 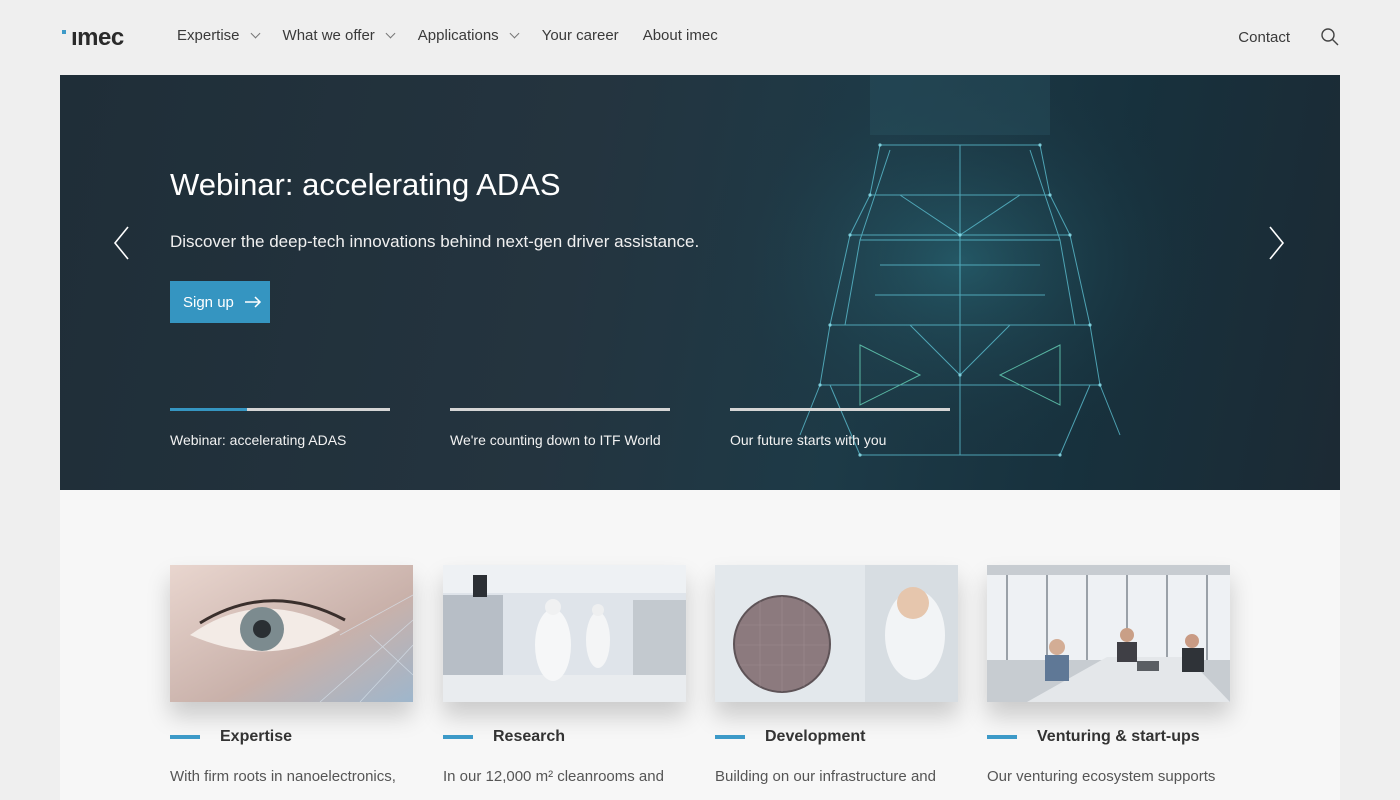 I want to click on header-actions: Contact, so click(x=1289, y=37).